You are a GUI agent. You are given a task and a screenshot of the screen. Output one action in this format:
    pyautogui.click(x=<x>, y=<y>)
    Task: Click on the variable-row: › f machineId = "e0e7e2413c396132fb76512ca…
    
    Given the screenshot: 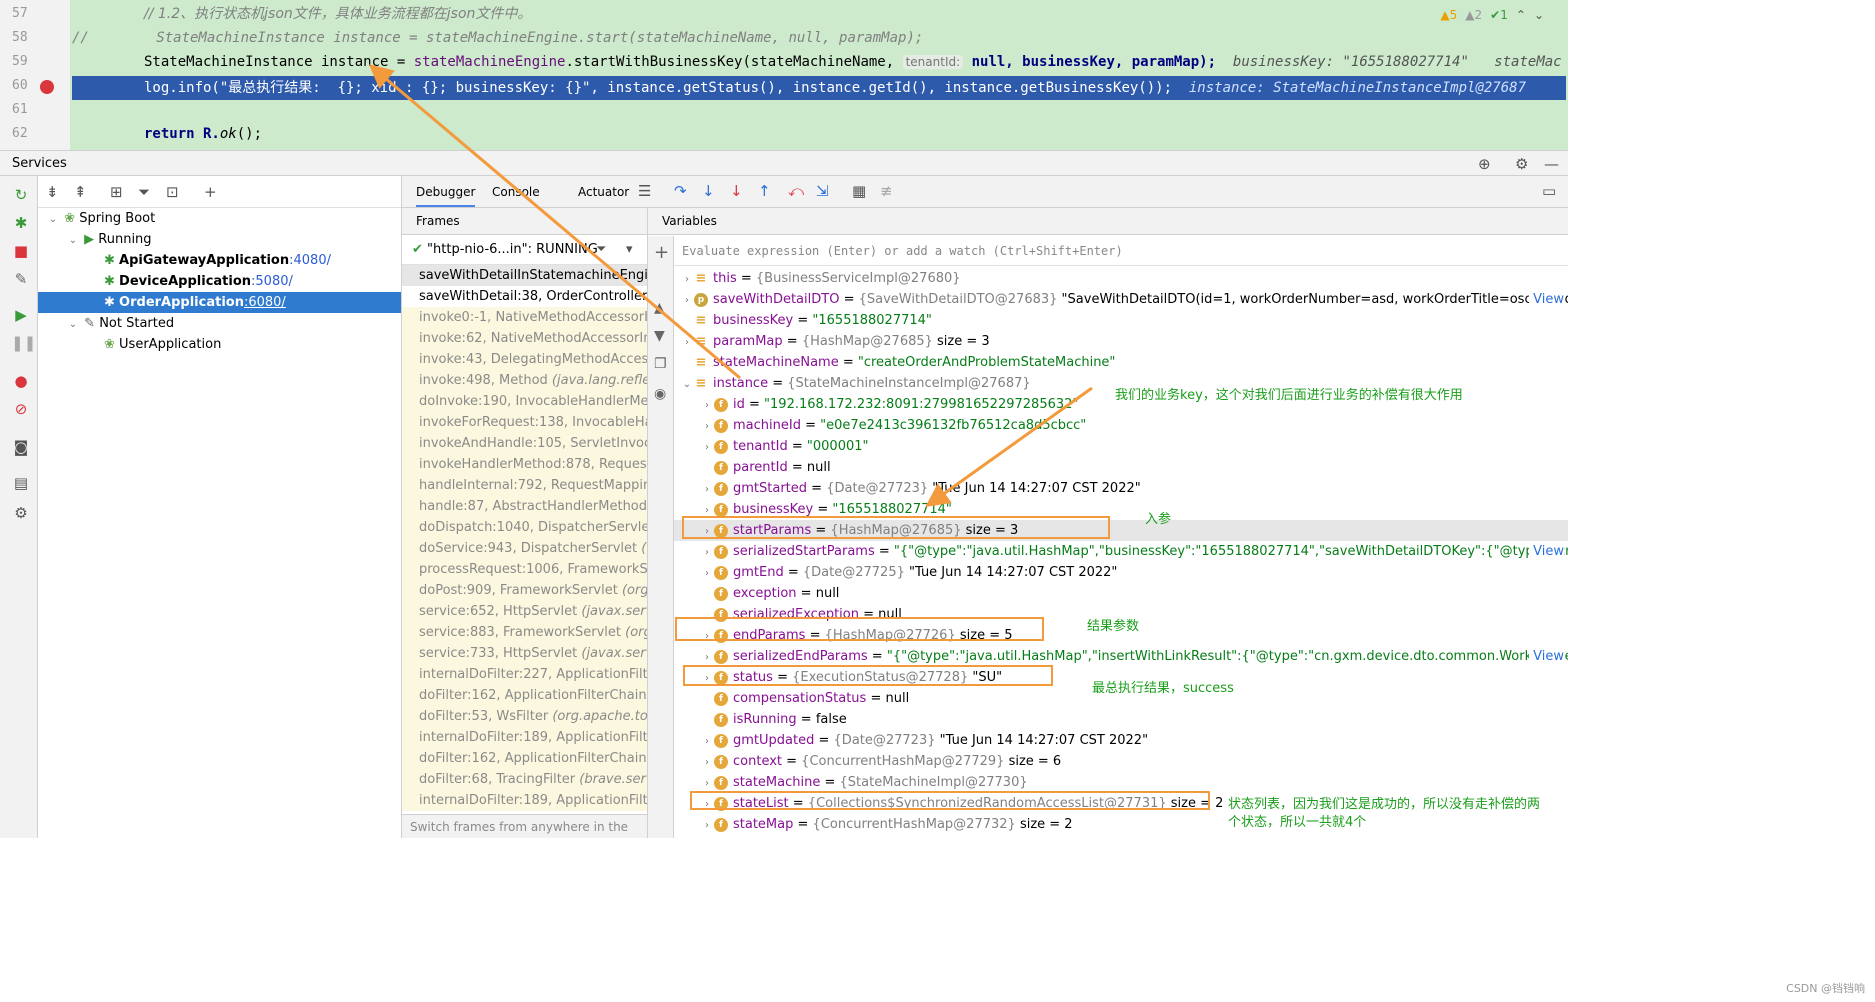 What is the action you would take?
    pyautogui.click(x=1121, y=425)
    